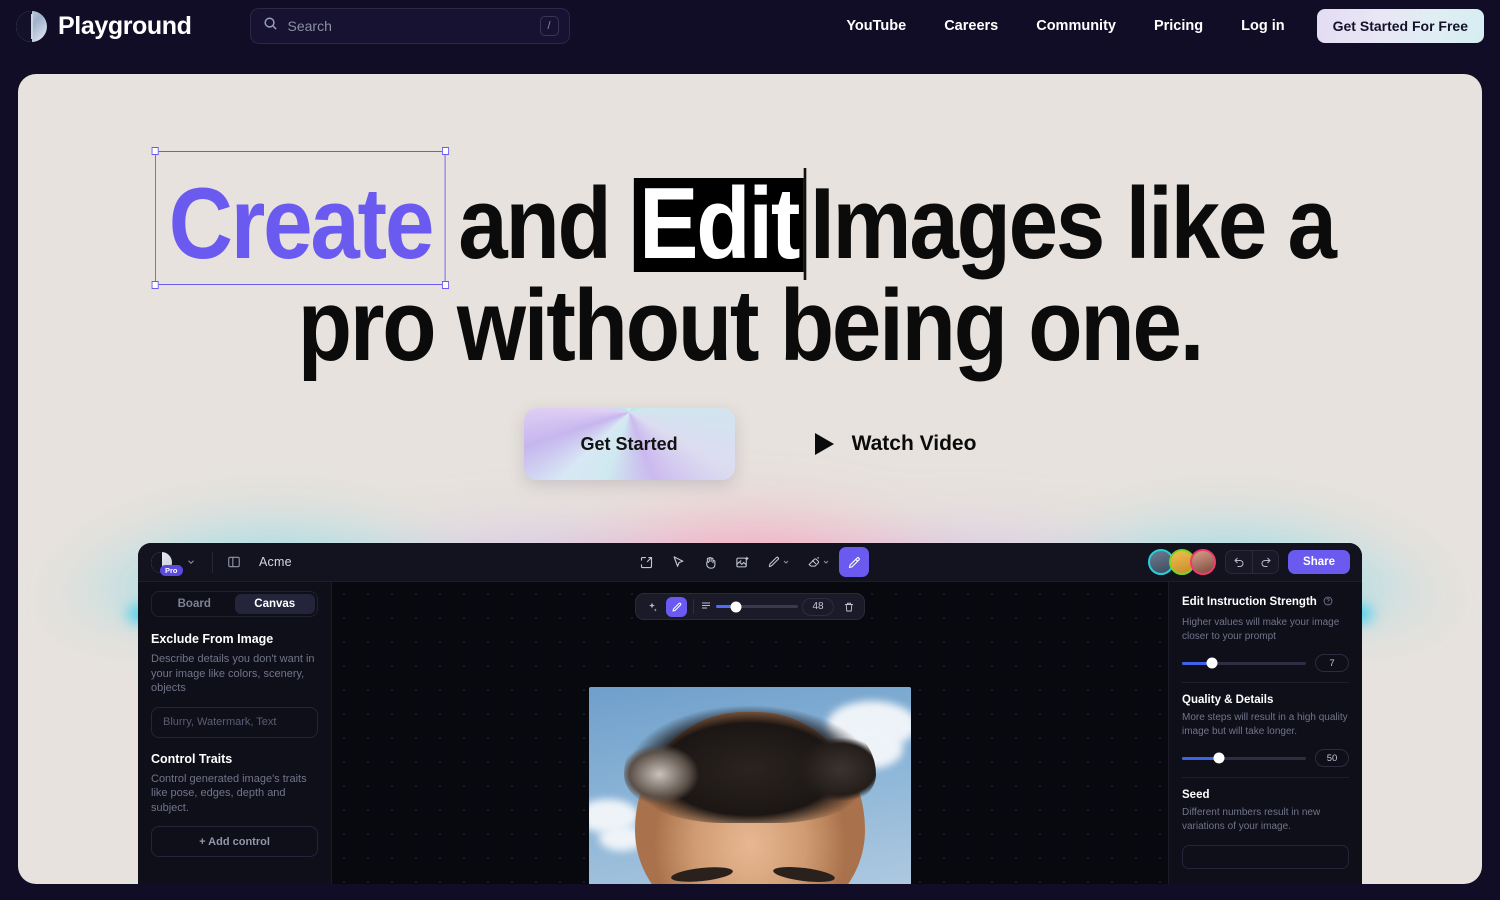 This screenshot has height=900, width=1500. I want to click on strength-slider, so click(1244, 663).